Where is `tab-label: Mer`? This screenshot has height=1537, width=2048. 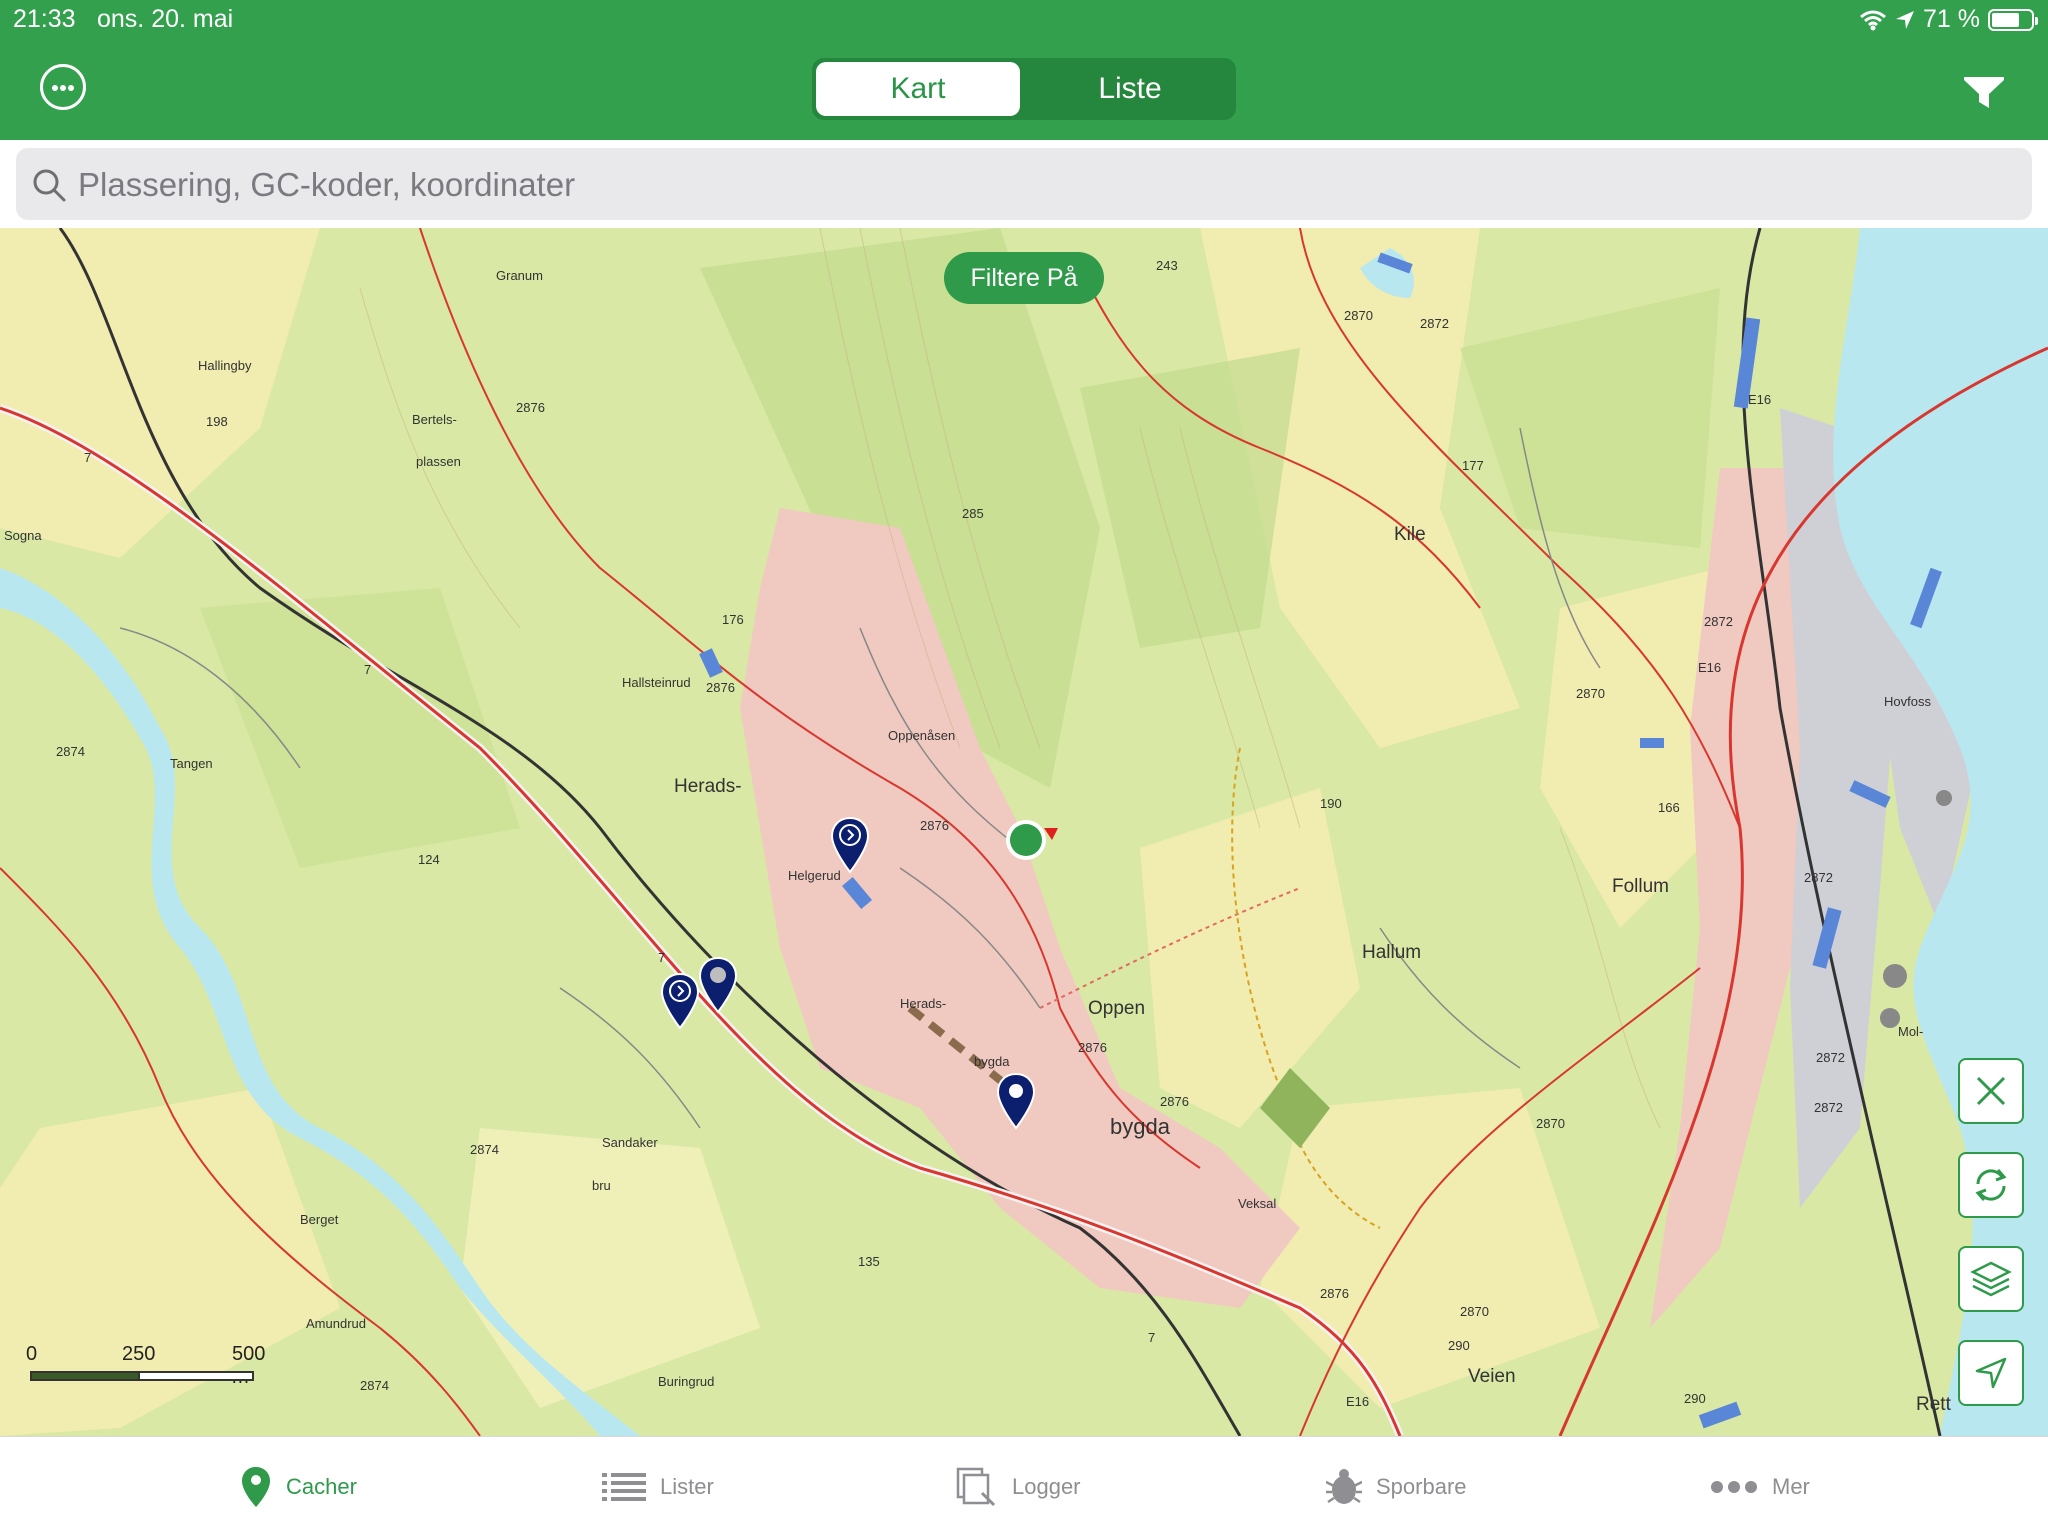 tab-label: Mer is located at coordinates (1791, 1486).